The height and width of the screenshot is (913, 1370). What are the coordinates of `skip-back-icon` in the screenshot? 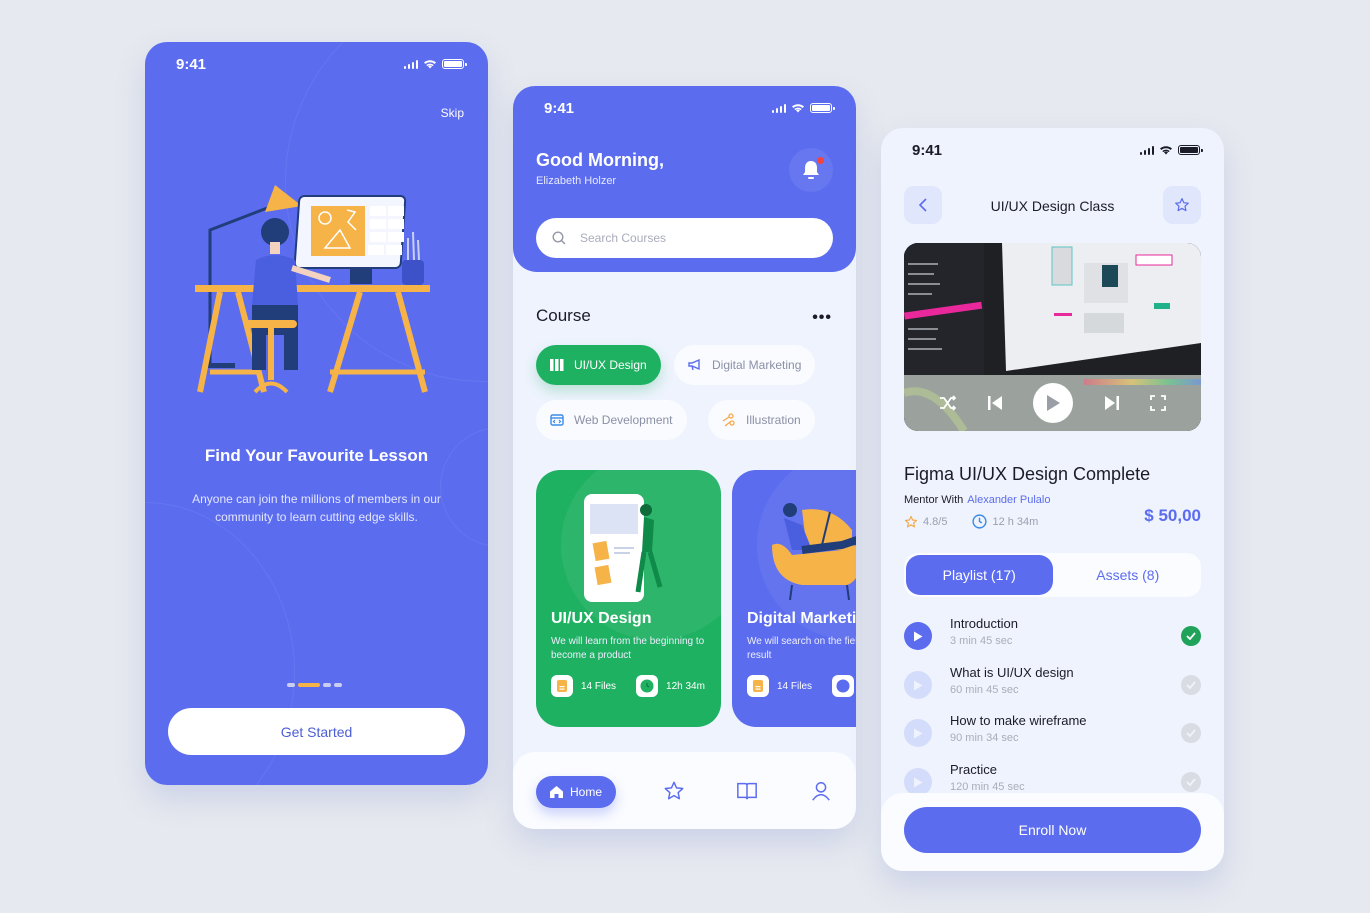 It's located at (995, 403).